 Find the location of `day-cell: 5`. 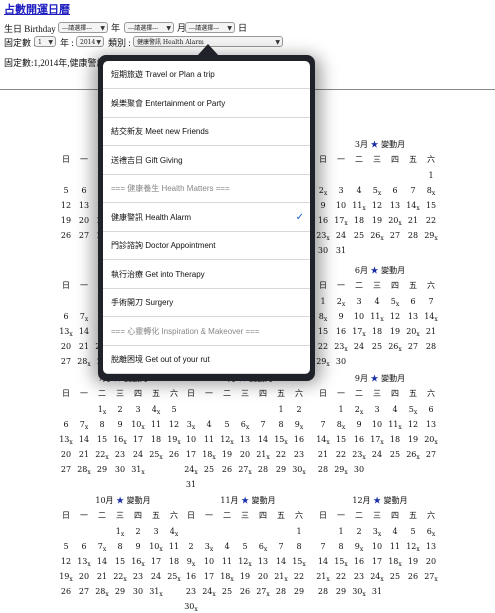

day-cell: 5 is located at coordinates (174, 409).